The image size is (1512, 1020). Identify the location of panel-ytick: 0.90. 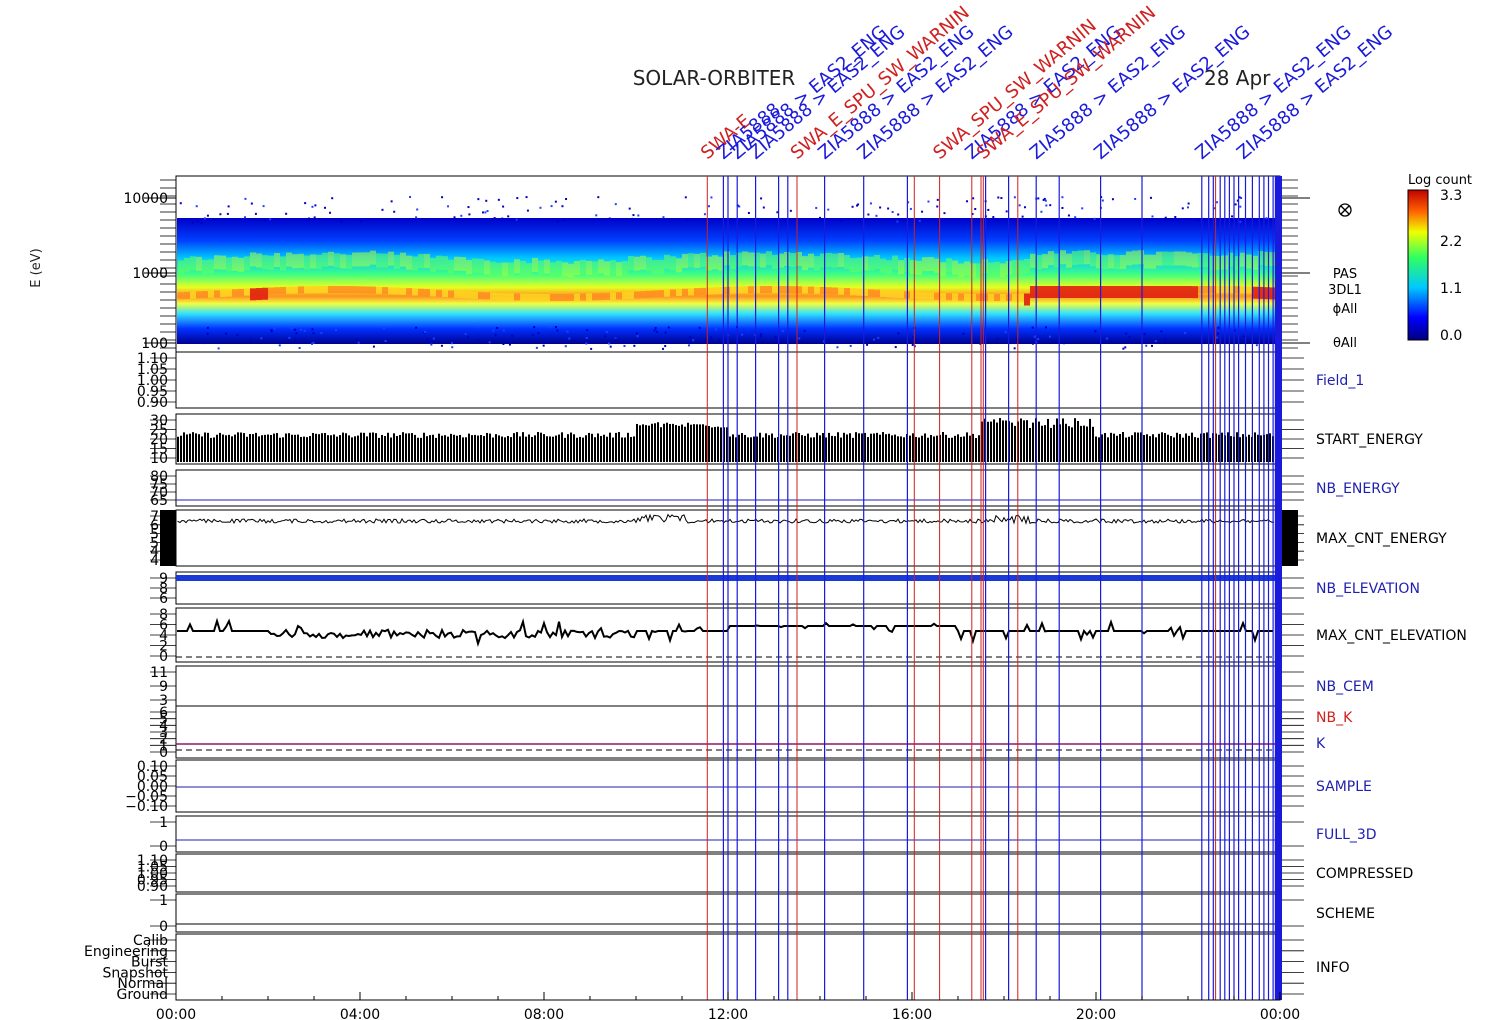
(152, 403).